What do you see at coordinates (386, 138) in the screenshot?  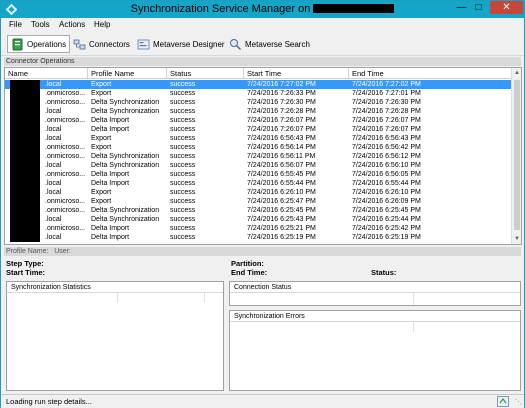 I see `table-cell-end: 7/24/2016 6:56:43 PM` at bounding box center [386, 138].